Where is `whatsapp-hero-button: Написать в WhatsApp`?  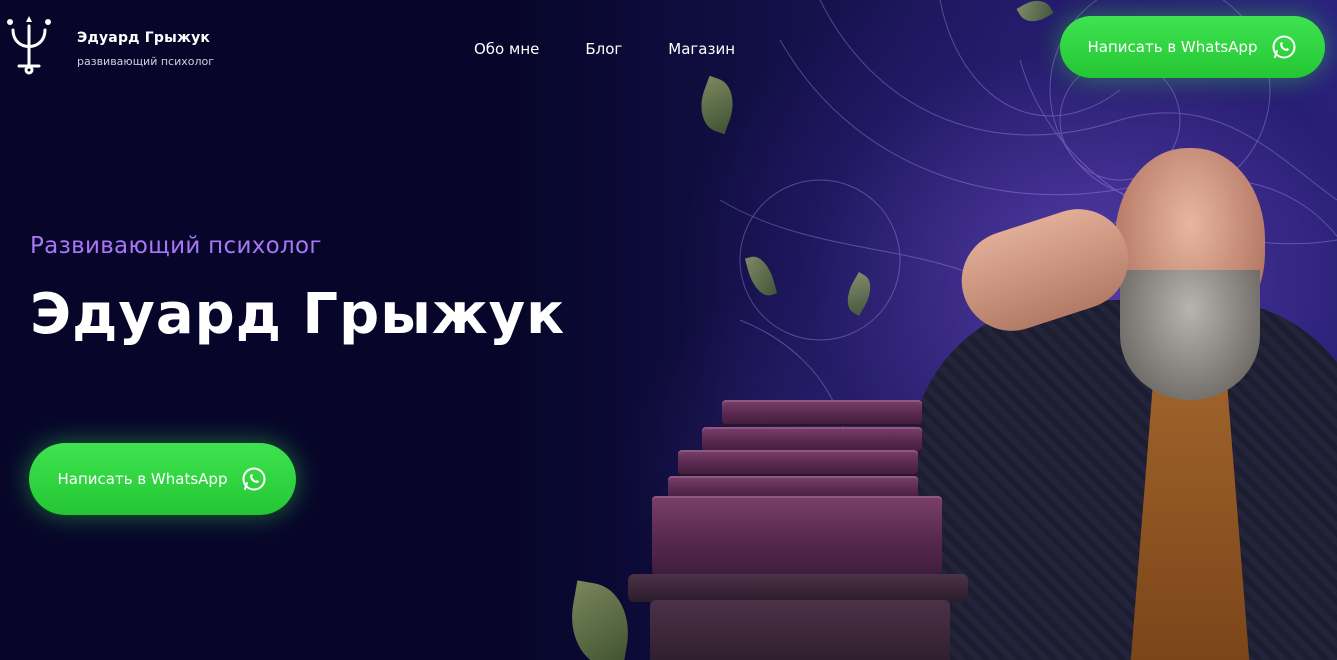 whatsapp-hero-button: Написать в WhatsApp is located at coordinates (162, 479).